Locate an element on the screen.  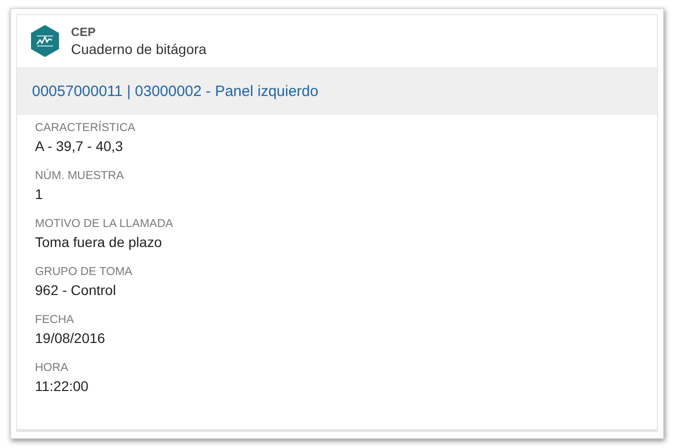
field-value: 19/08/2016 is located at coordinates (70, 338).